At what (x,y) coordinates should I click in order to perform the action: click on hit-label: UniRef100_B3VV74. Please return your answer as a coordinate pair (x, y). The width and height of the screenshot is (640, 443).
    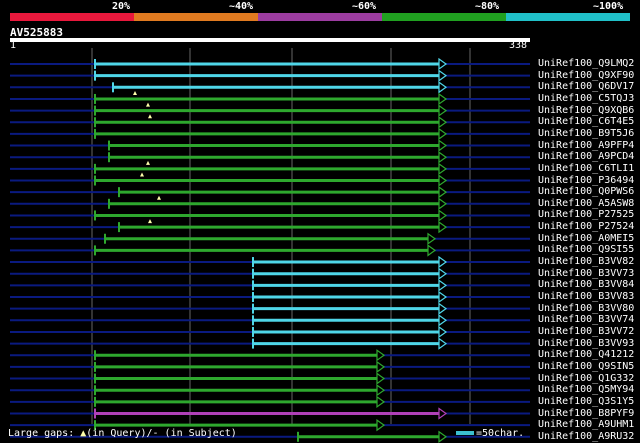
    Looking at the image, I should click on (586, 319).